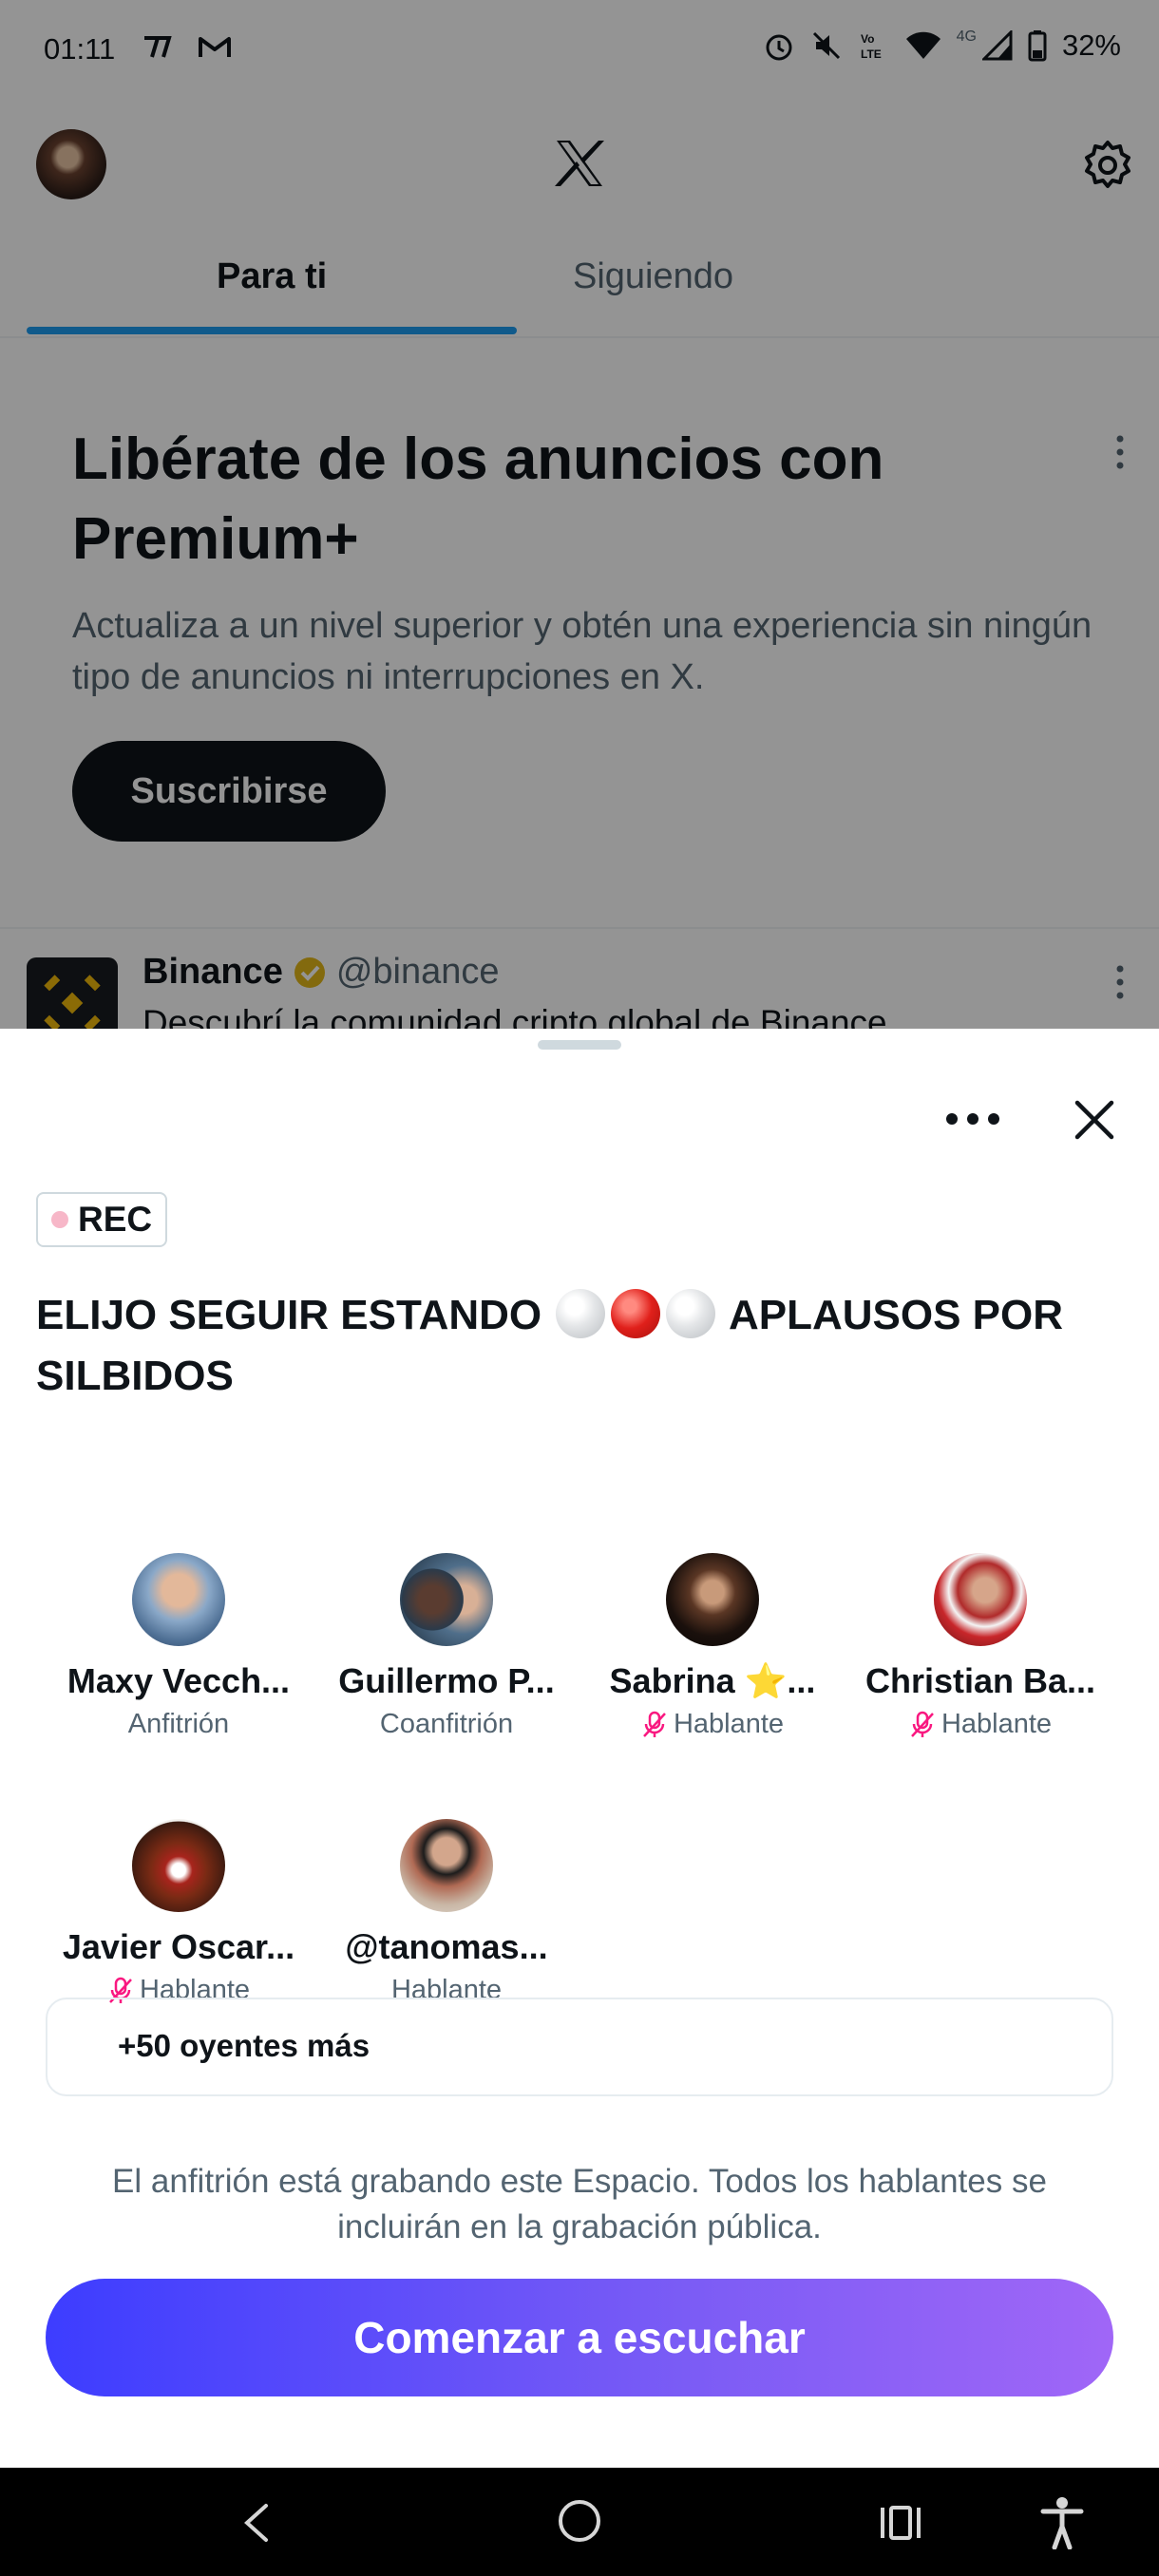 The width and height of the screenshot is (1159, 2576). I want to click on speaker-card: Guillermo P... Coanfitrión, so click(447, 1646).